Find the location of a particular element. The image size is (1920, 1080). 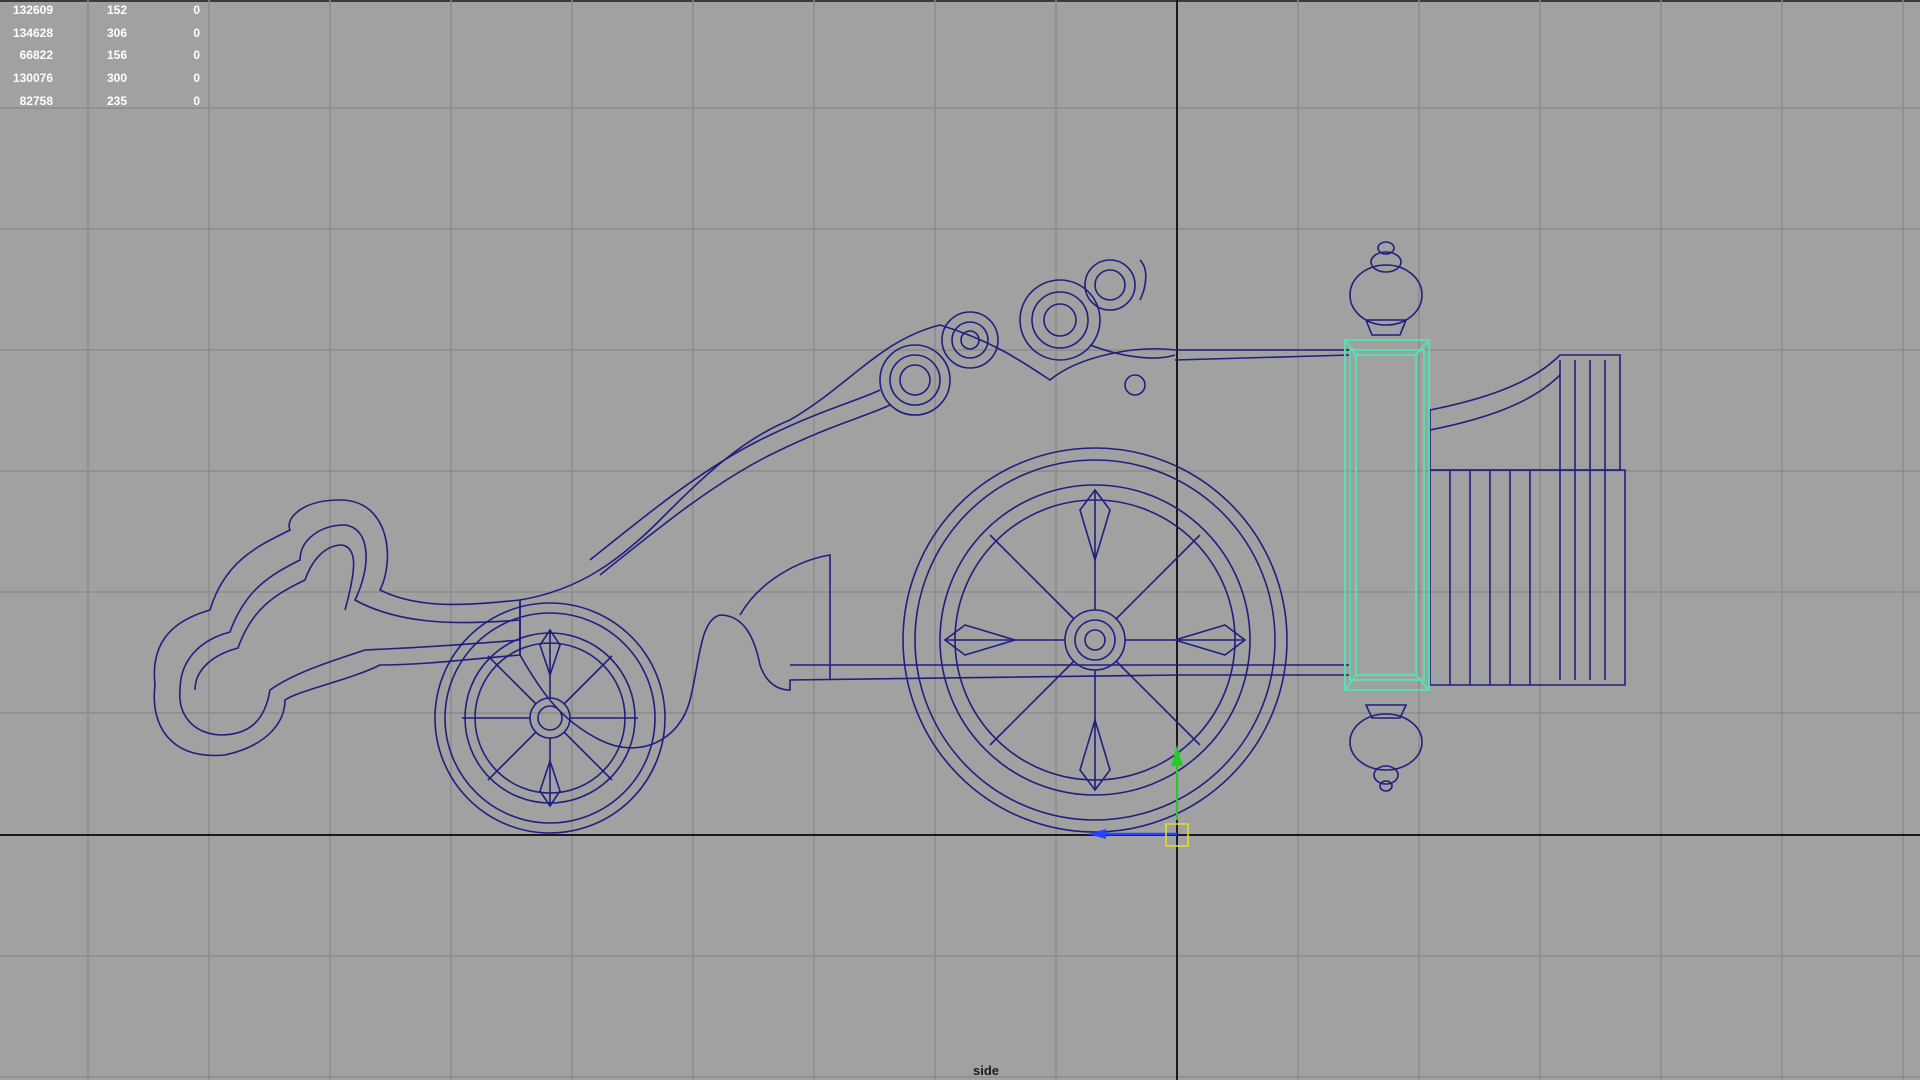

trail-inner is located at coordinates (350, 630).